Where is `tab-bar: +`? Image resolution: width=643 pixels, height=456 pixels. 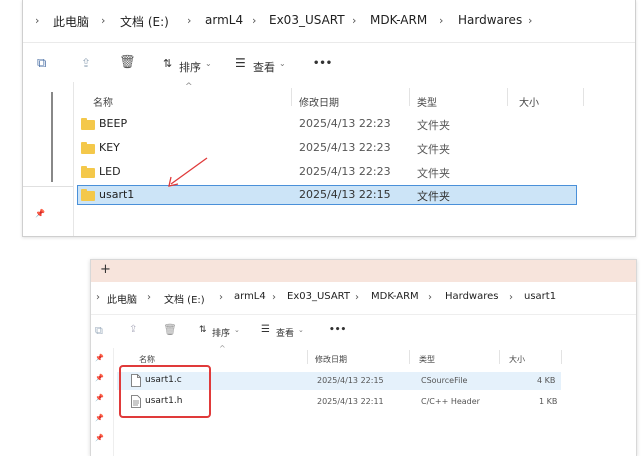 tab-bar: + is located at coordinates (363, 271).